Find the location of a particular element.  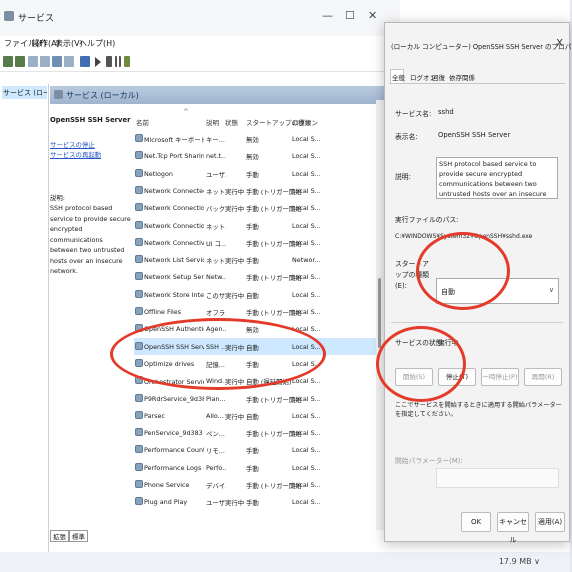

start-button: 開始(S) is located at coordinates (414, 377).